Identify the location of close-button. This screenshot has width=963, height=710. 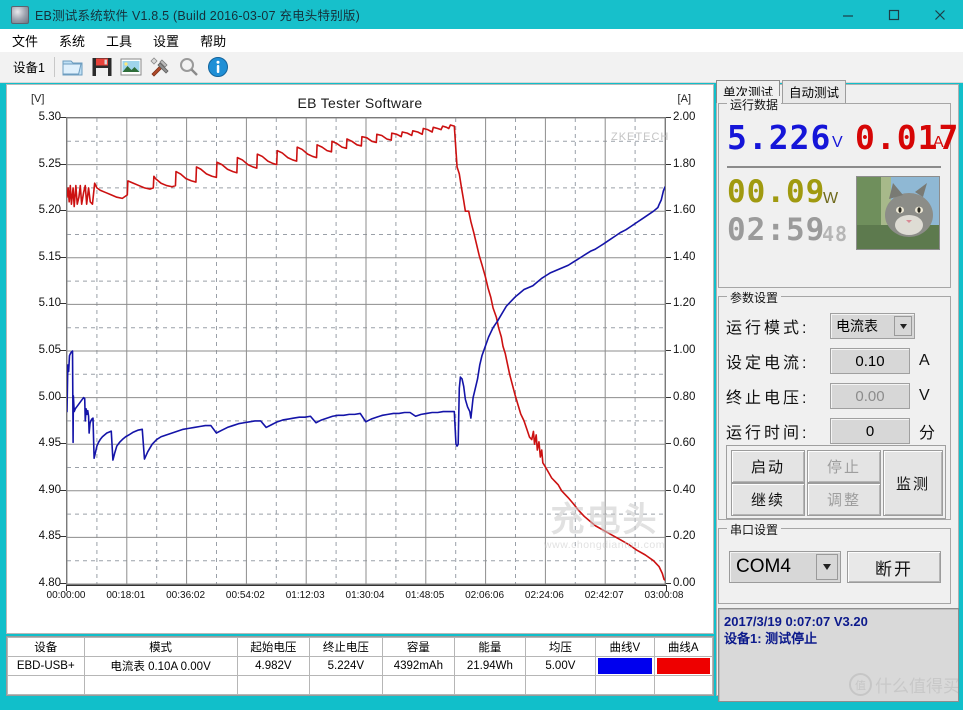
(940, 14).